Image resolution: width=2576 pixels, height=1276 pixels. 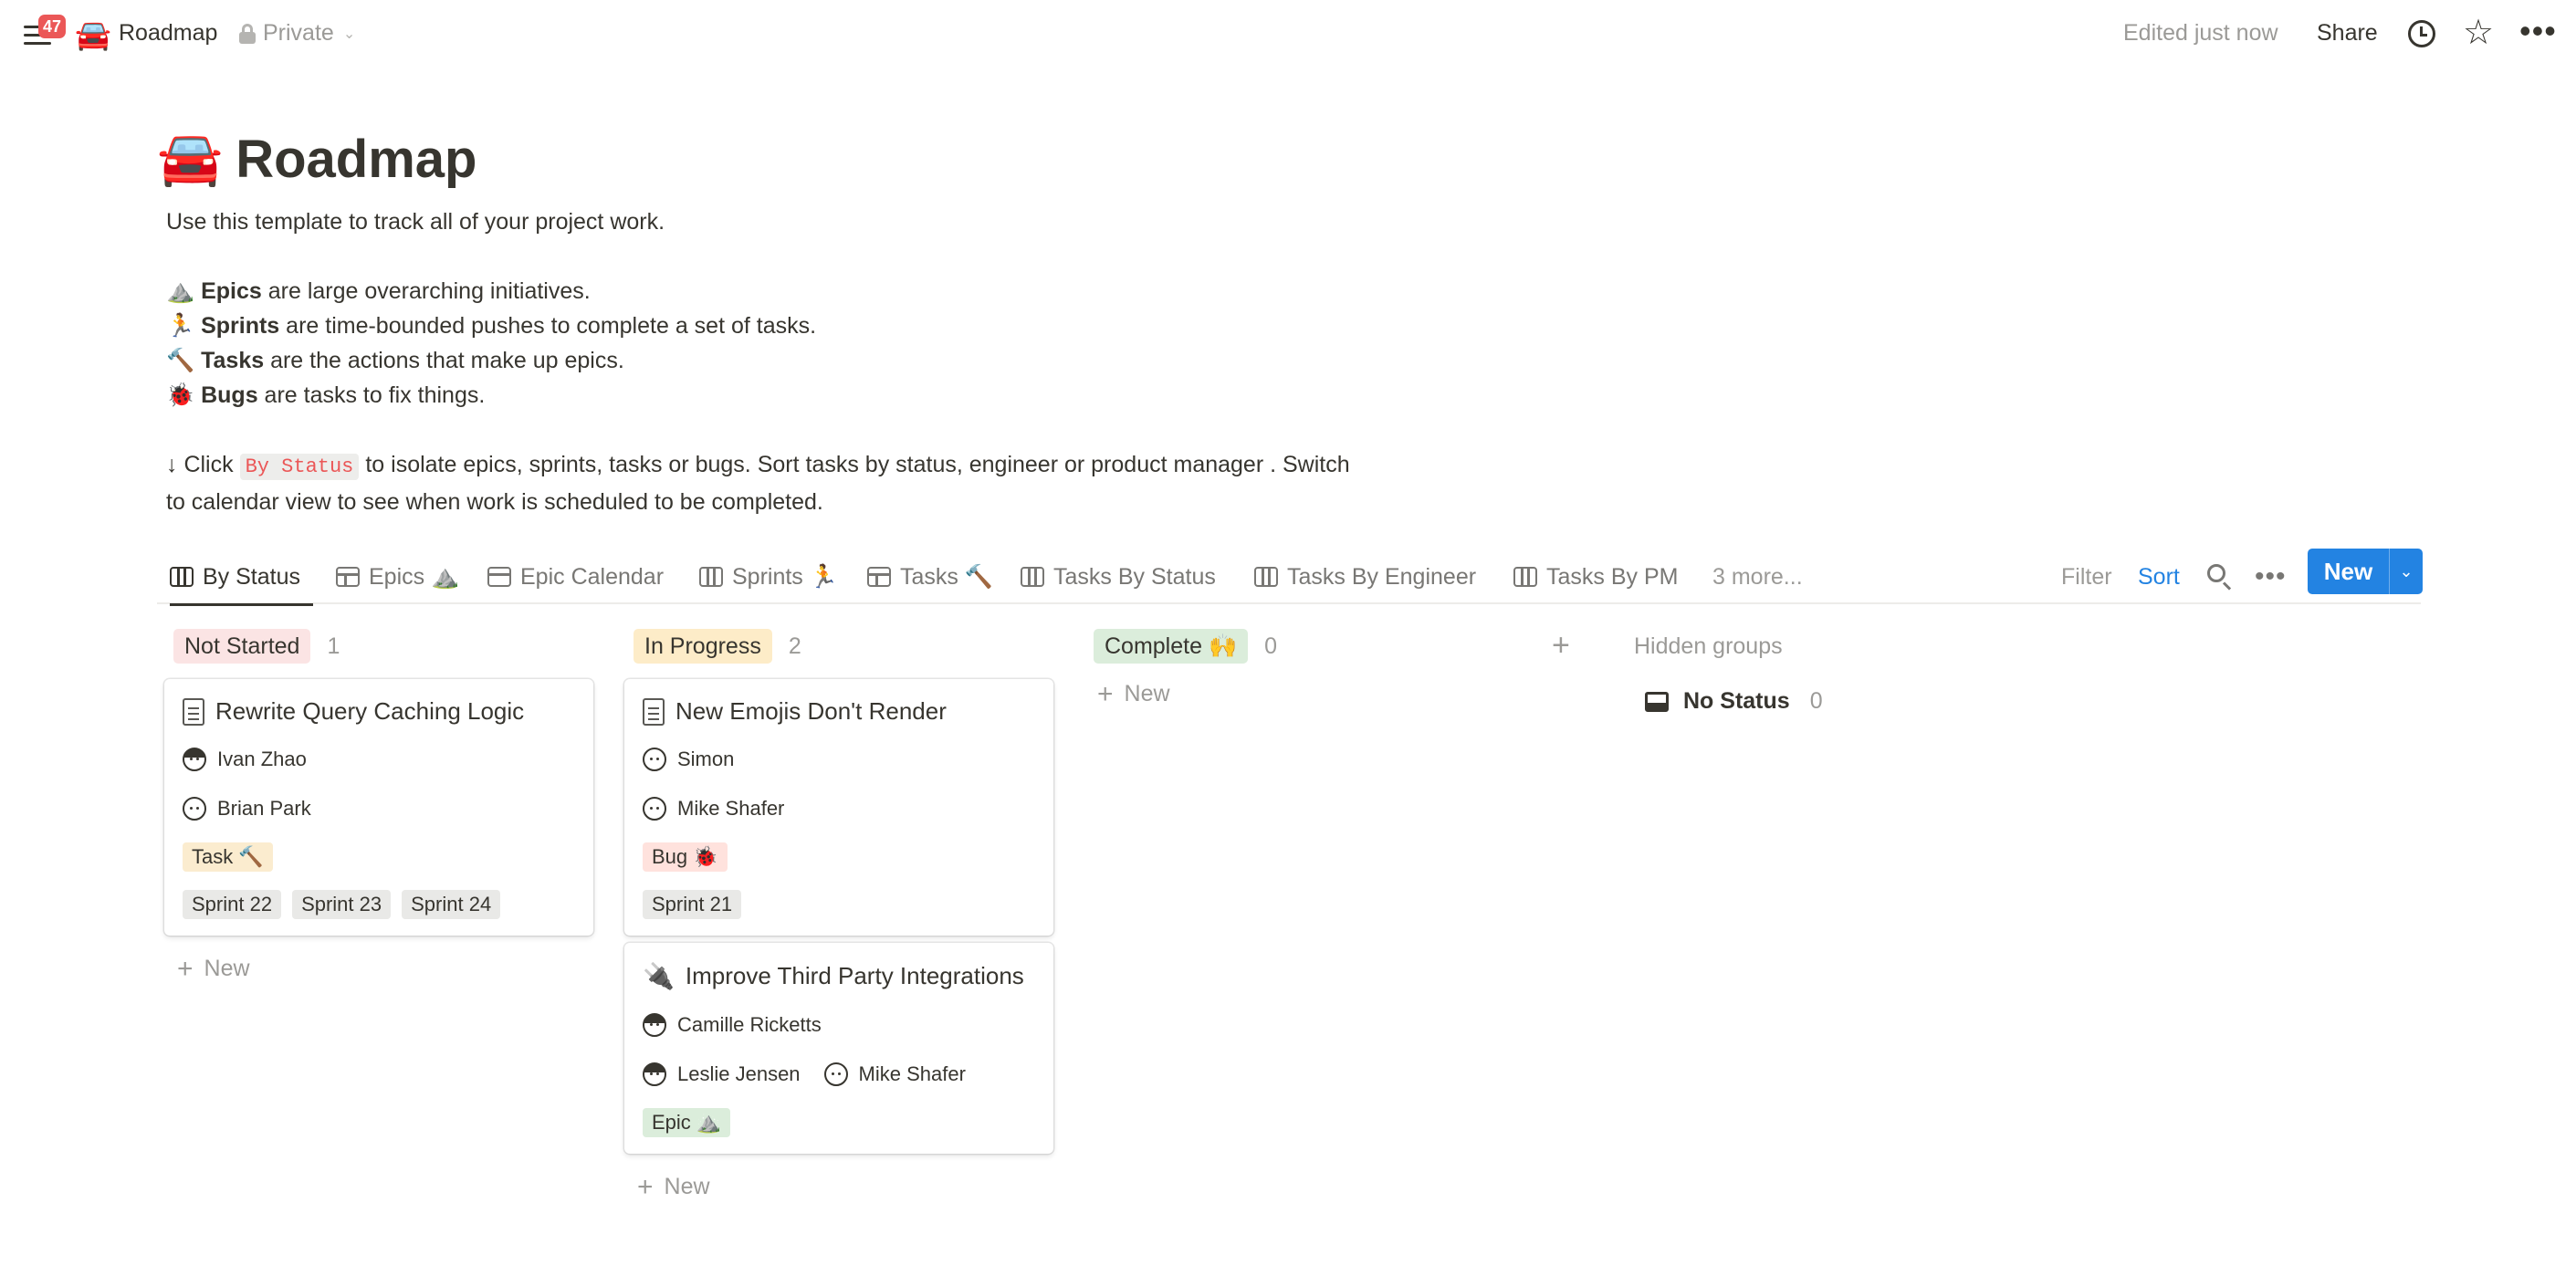 What do you see at coordinates (452, 904) in the screenshot?
I see `sprint-tag: Sprint 24` at bounding box center [452, 904].